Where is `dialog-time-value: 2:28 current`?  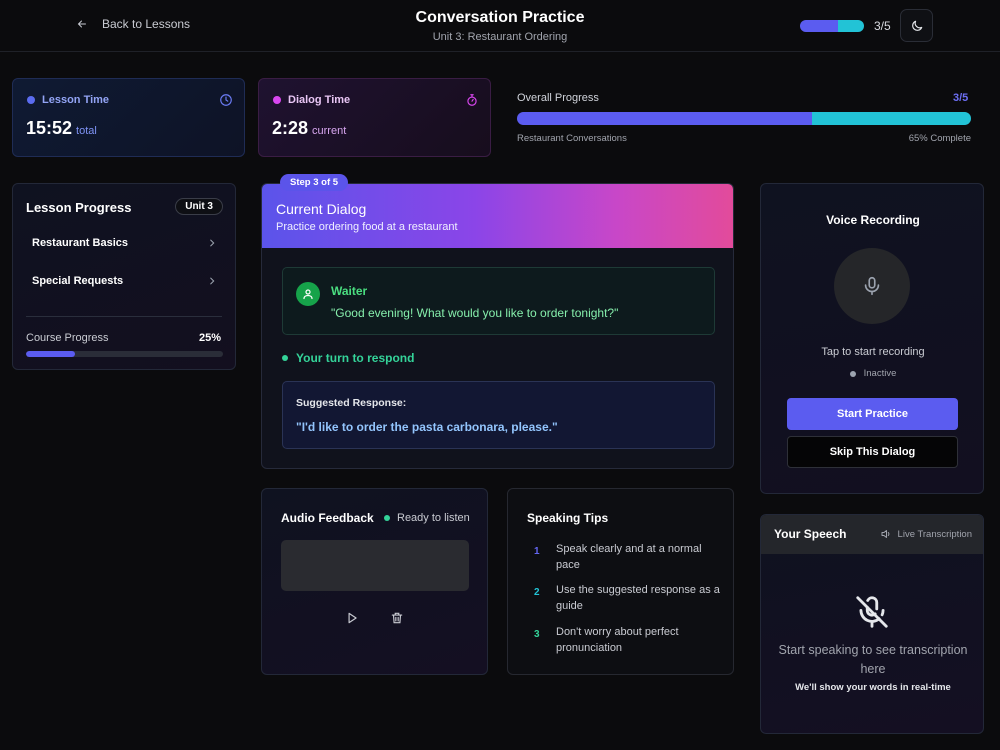 dialog-time-value: 2:28 current is located at coordinates (309, 128).